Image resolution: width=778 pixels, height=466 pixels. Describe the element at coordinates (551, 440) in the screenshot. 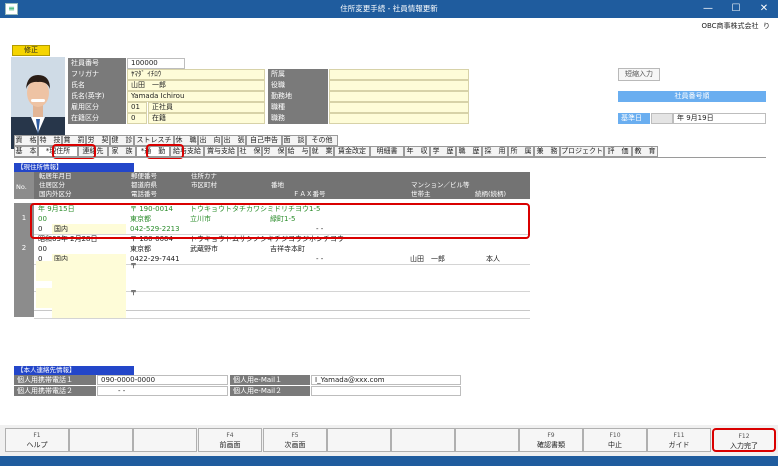

I see `fkey-f9-button: F9 確認書類` at that location.